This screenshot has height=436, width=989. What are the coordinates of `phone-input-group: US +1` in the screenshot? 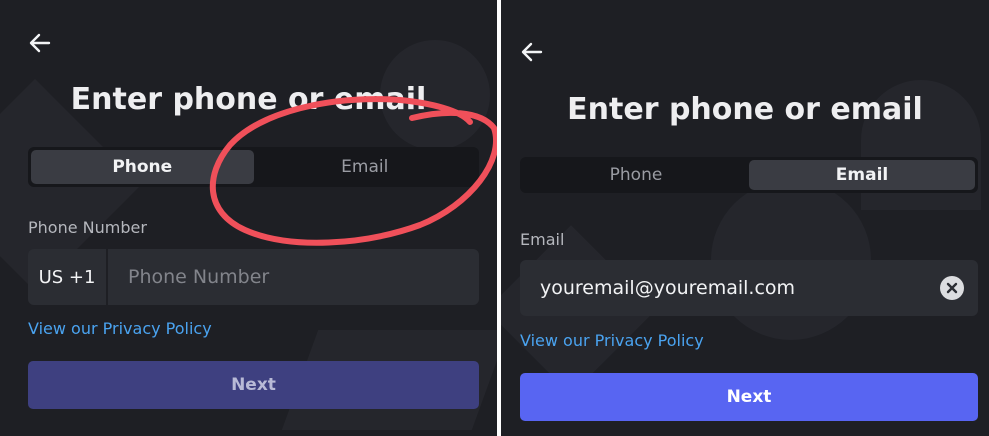 It's located at (253, 277).